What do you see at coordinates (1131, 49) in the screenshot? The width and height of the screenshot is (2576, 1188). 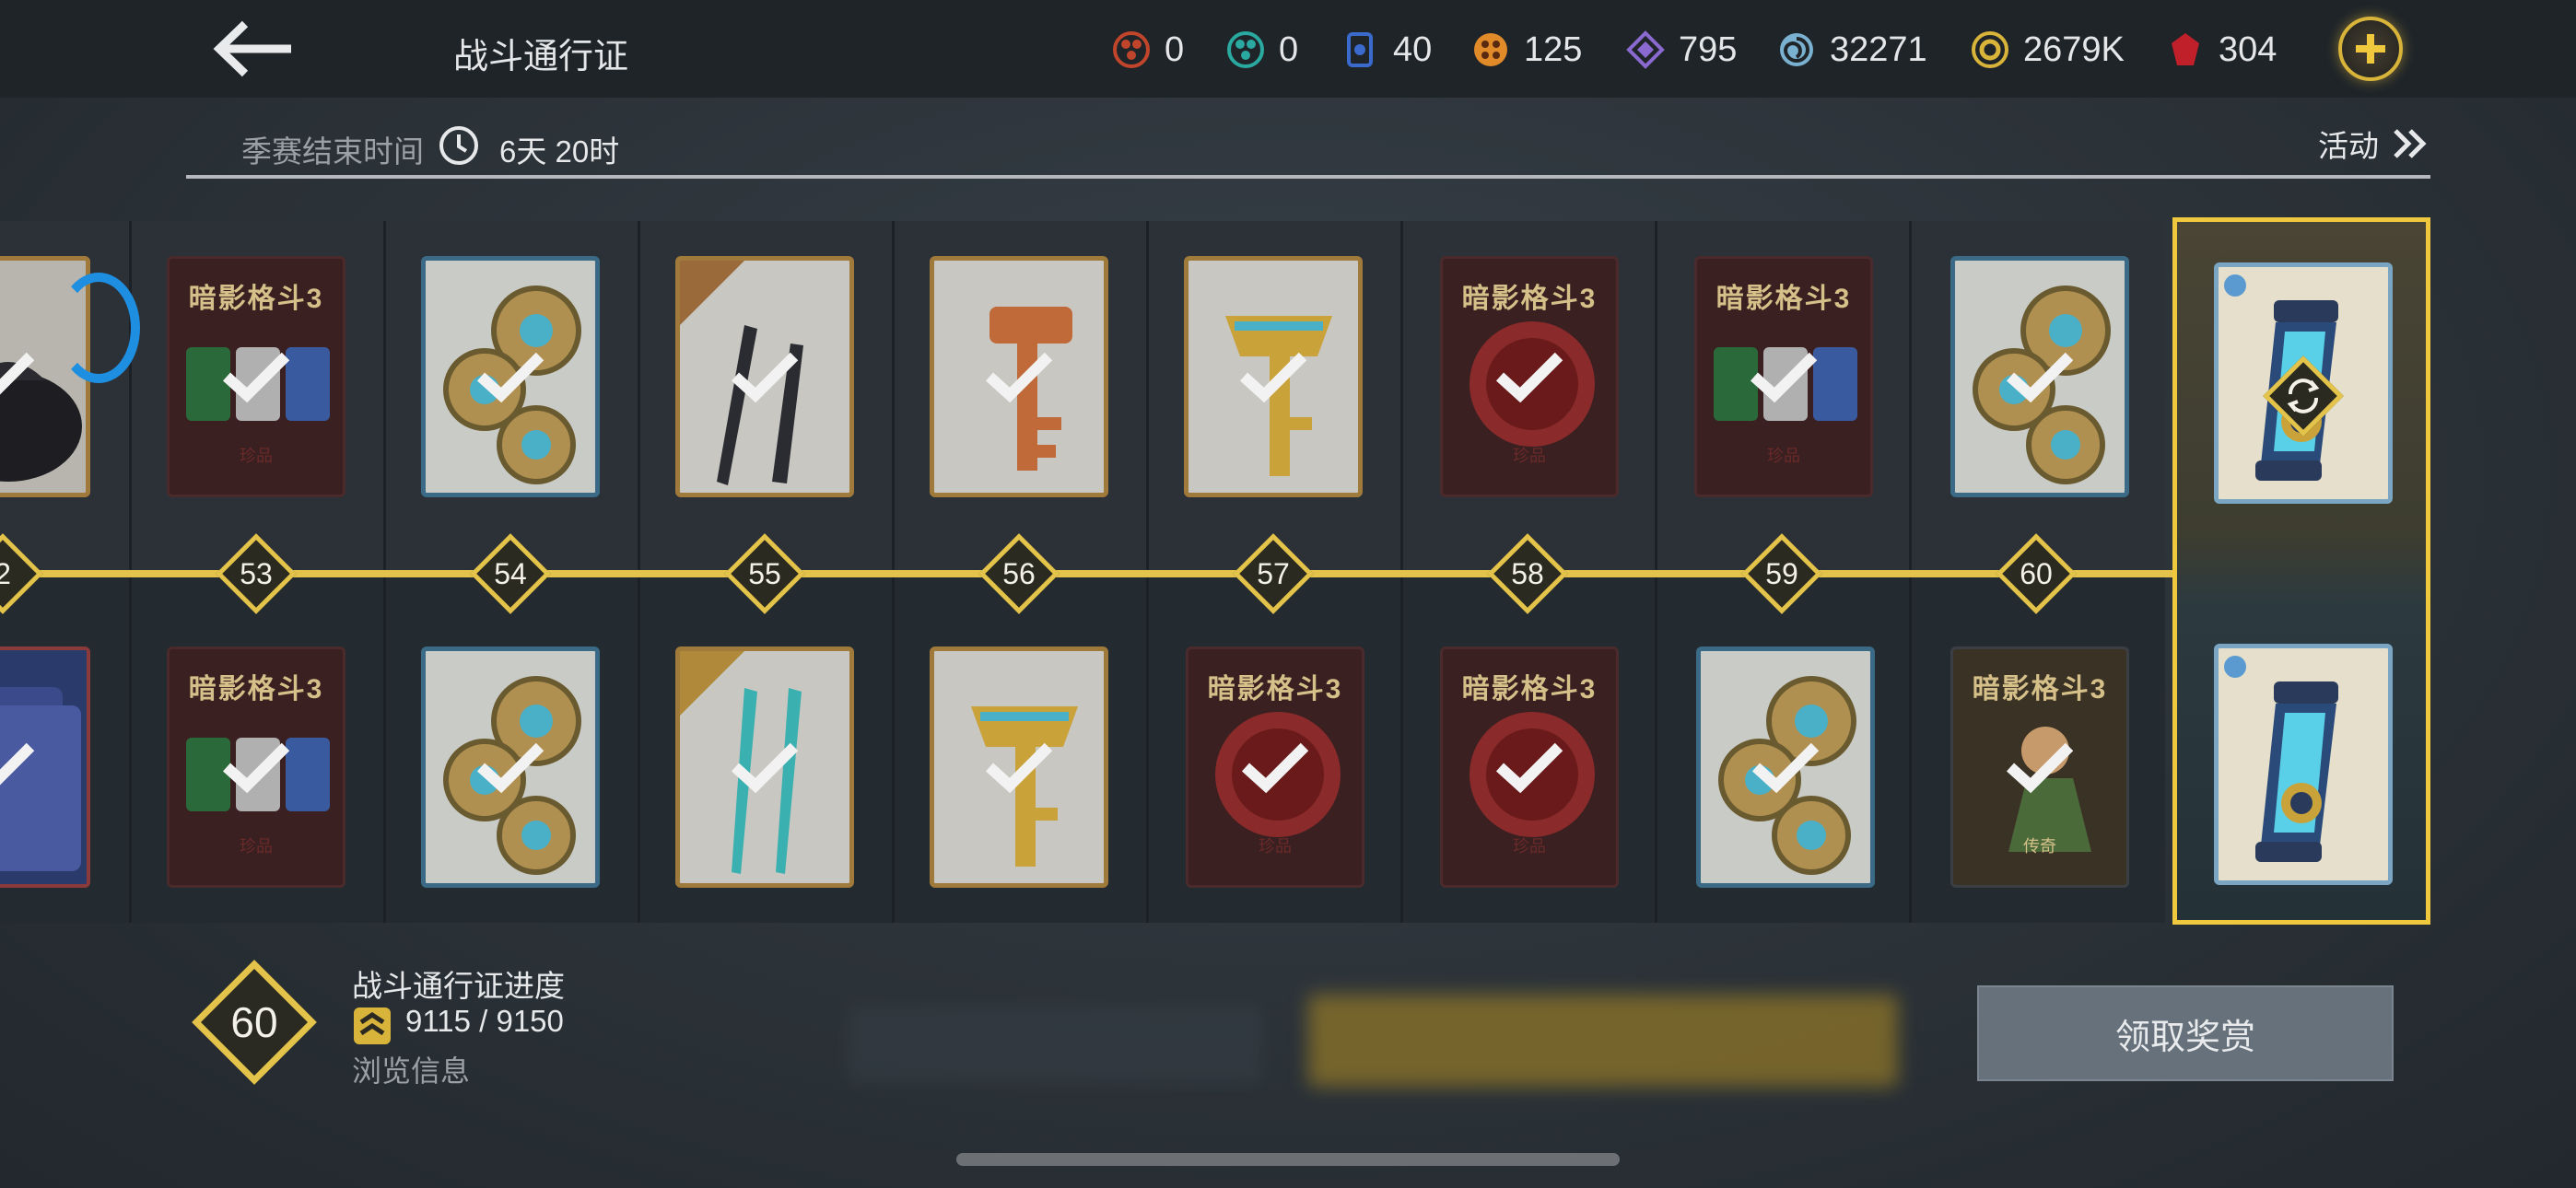 I see `red-token-icon` at bounding box center [1131, 49].